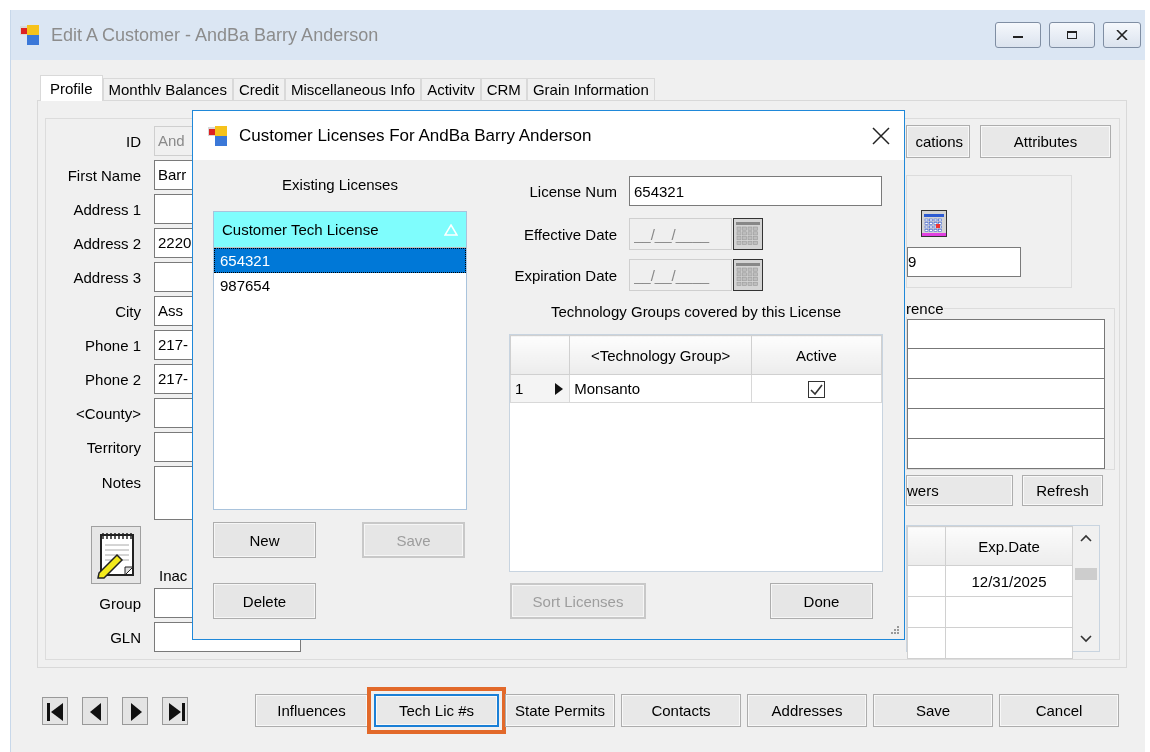  I want to click on field-label: Phone 2, so click(112, 379).